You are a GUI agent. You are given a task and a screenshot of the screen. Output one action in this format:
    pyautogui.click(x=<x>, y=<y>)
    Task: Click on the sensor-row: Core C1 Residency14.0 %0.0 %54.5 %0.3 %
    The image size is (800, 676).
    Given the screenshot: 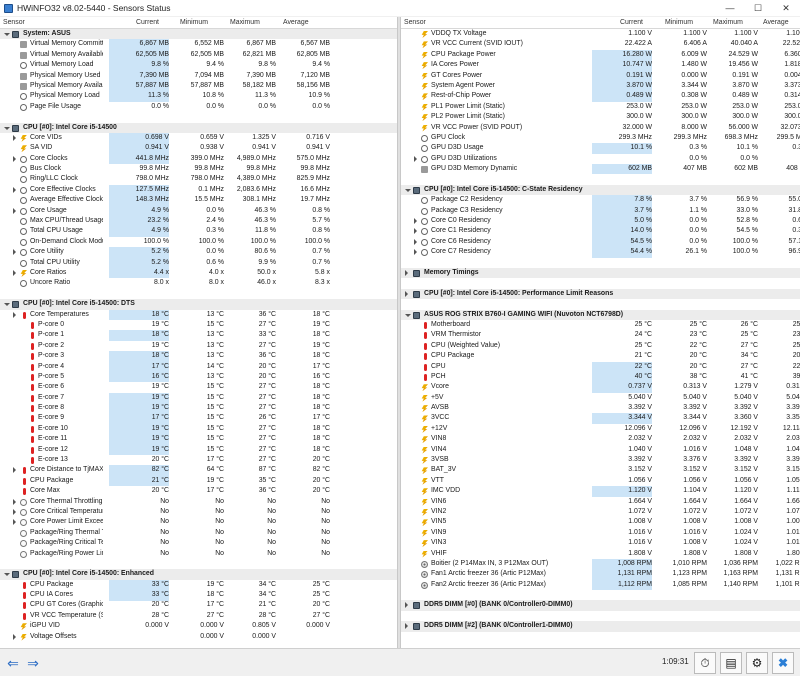 What is the action you would take?
    pyautogui.click(x=600, y=231)
    